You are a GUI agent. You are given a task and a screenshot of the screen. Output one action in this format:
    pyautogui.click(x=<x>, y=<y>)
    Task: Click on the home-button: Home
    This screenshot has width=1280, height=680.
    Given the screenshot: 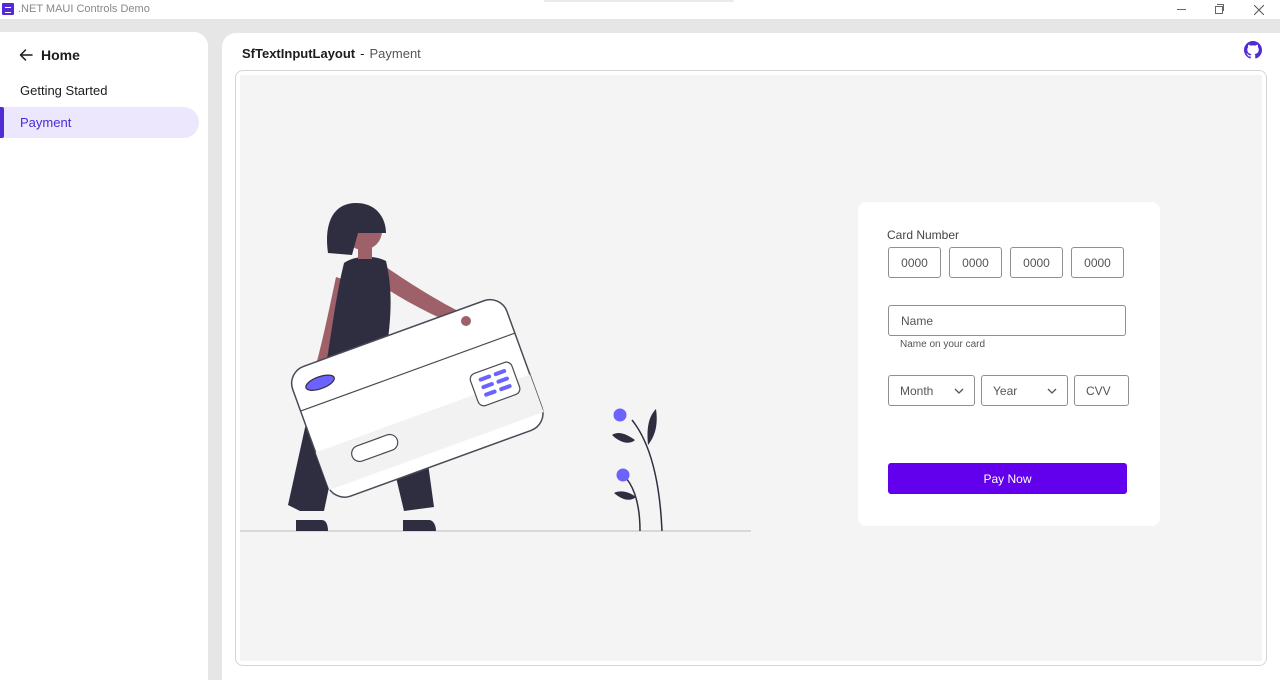 What is the action you would take?
    pyautogui.click(x=49, y=55)
    